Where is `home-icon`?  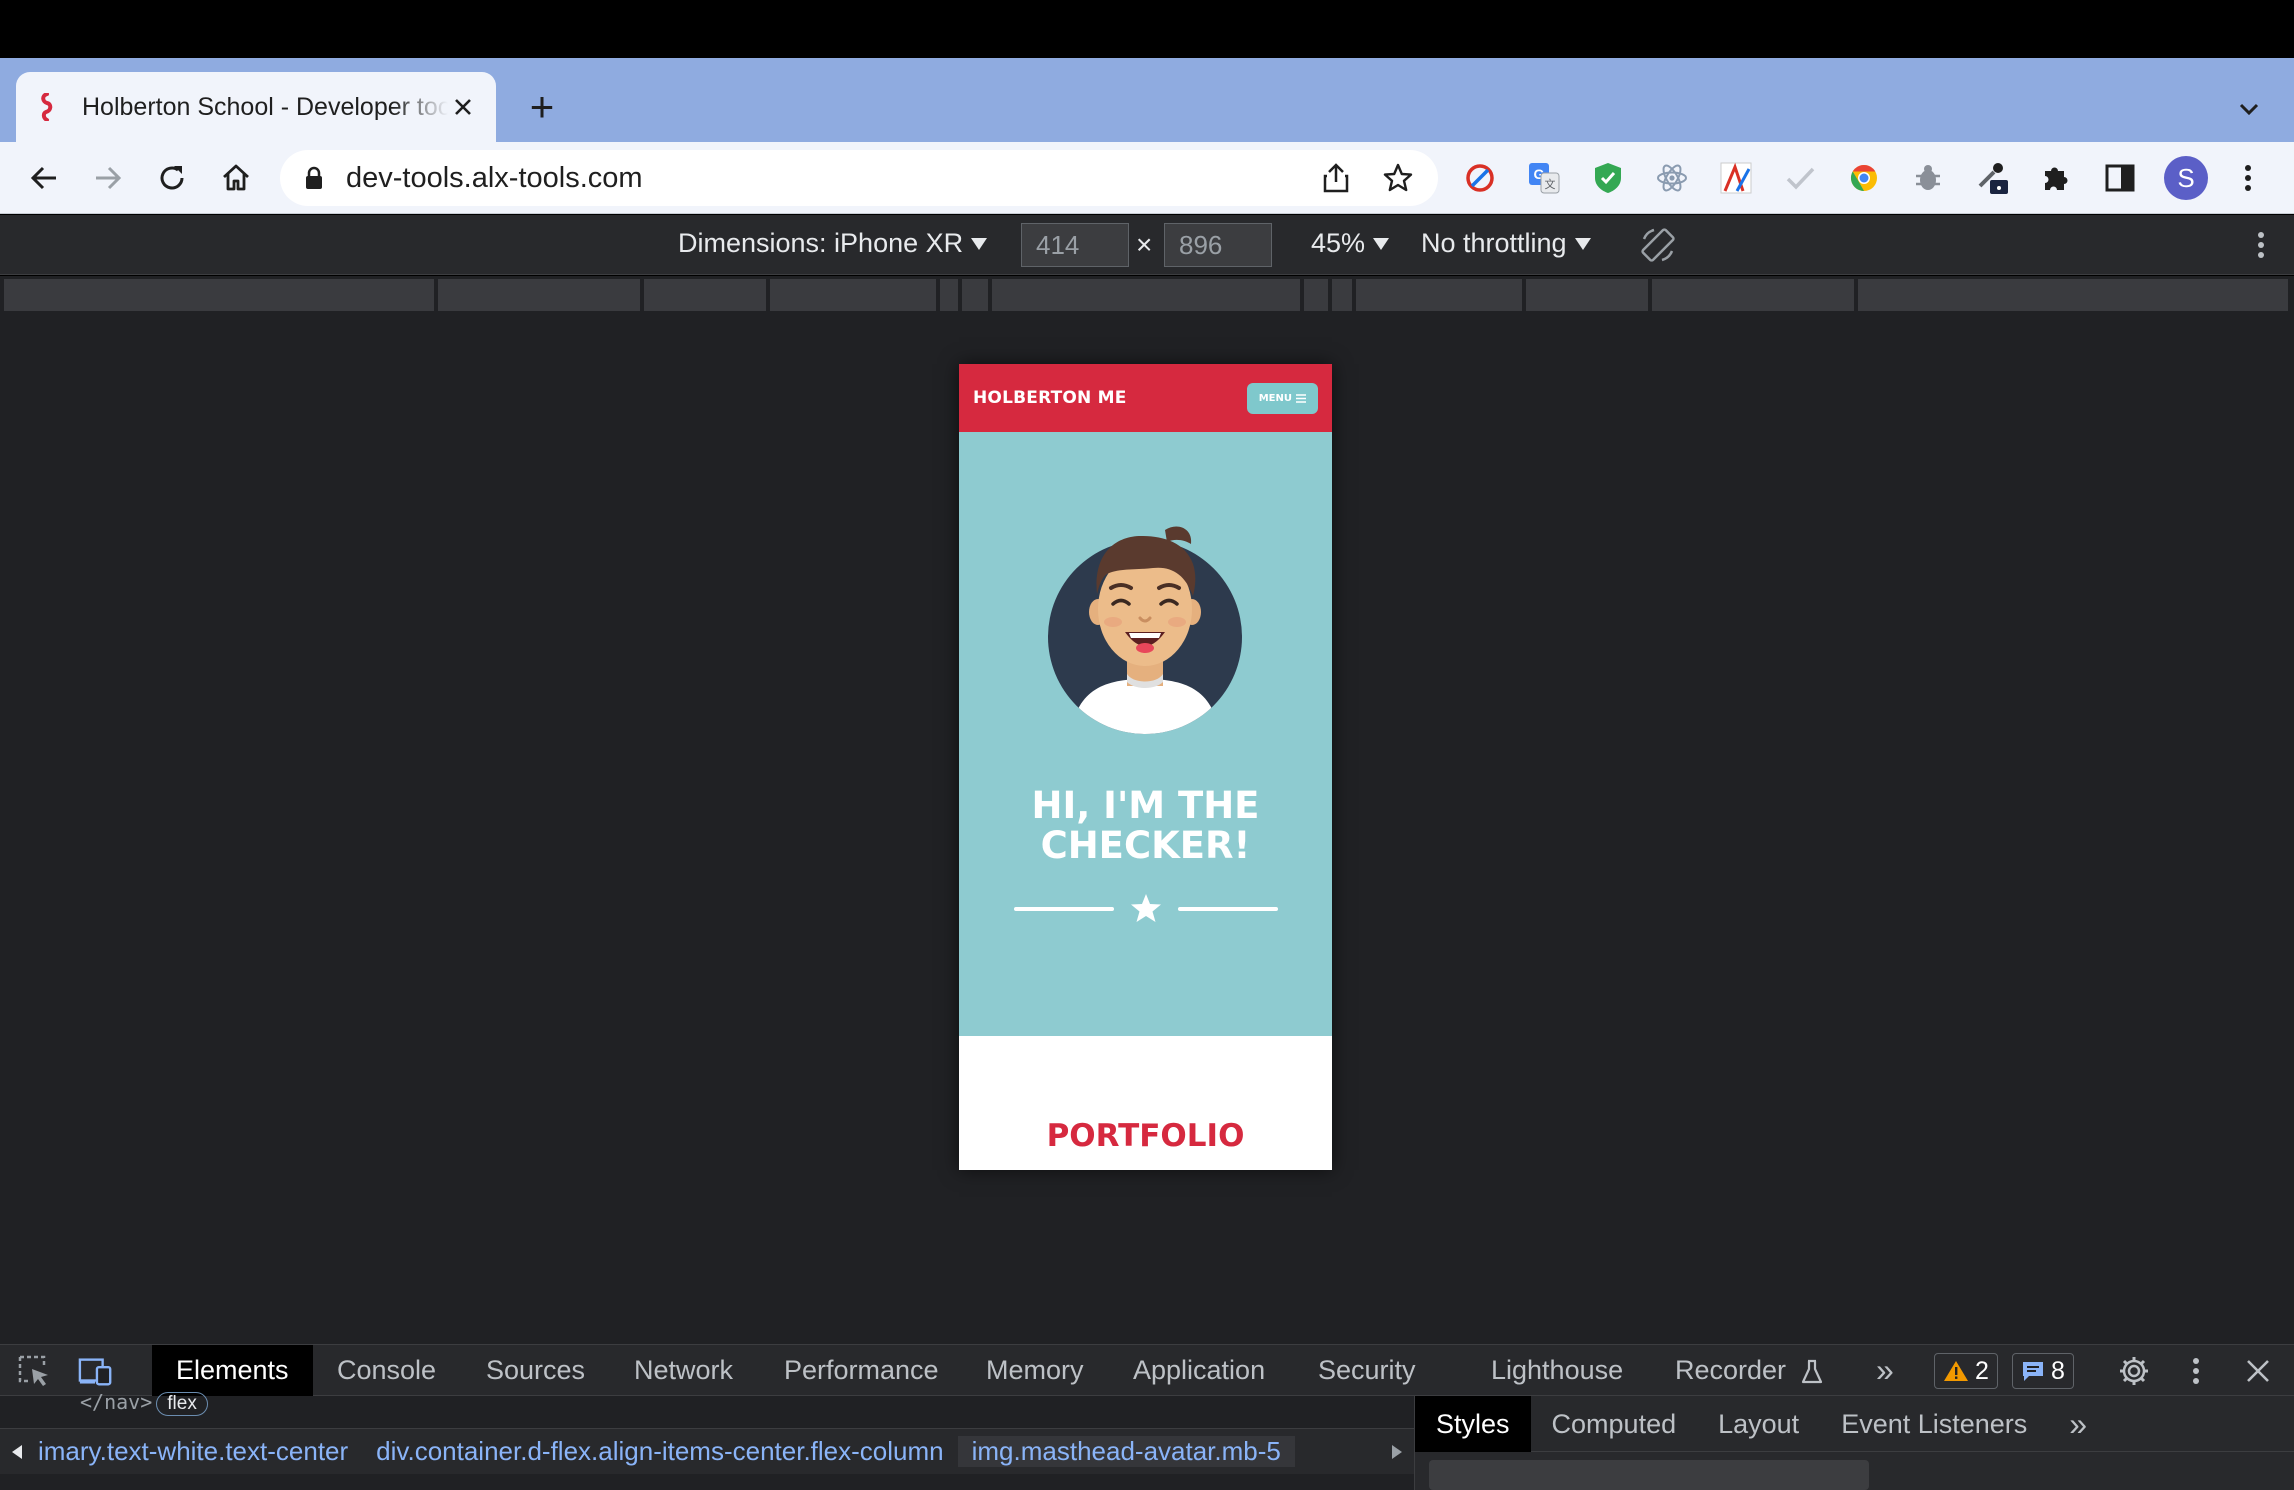
home-icon is located at coordinates (236, 178).